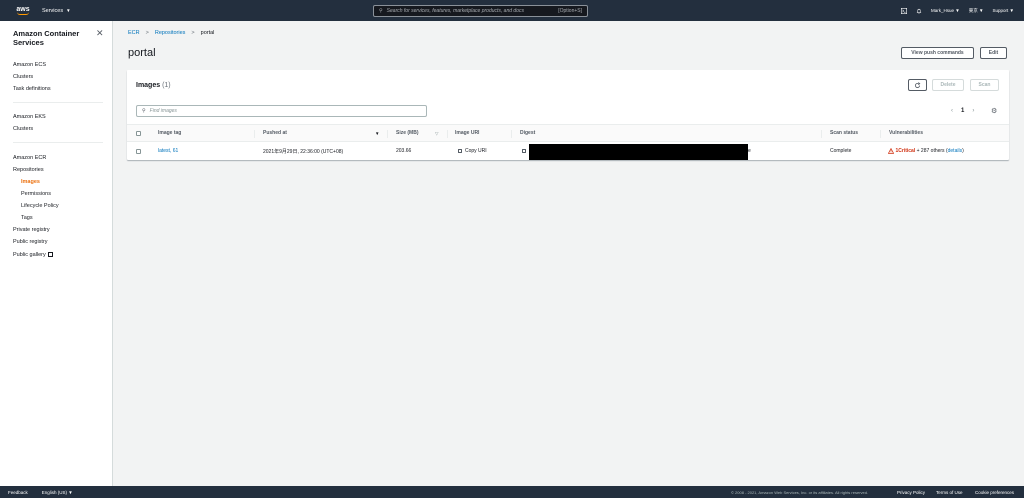  Describe the element at coordinates (472, 151) in the screenshot. I see `copy-uri-button: Copy URI` at that location.